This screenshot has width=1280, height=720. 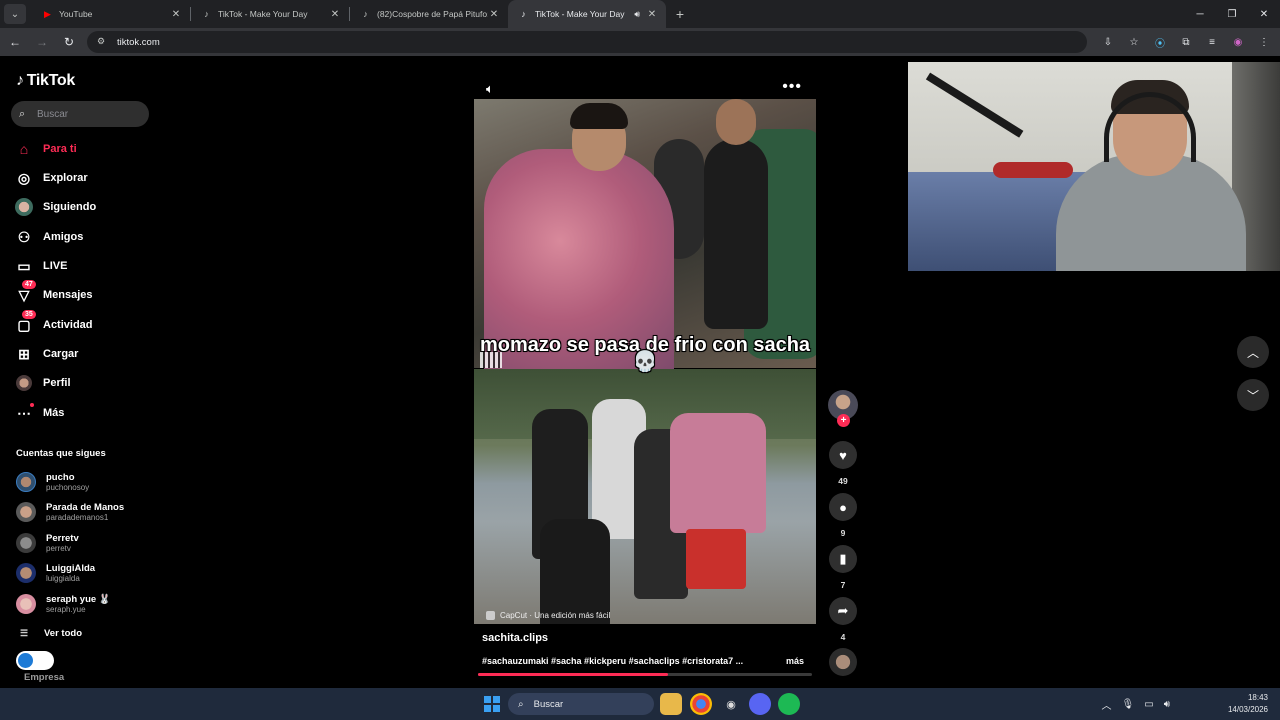 I want to click on account-name: pucho, so click(x=60, y=477).